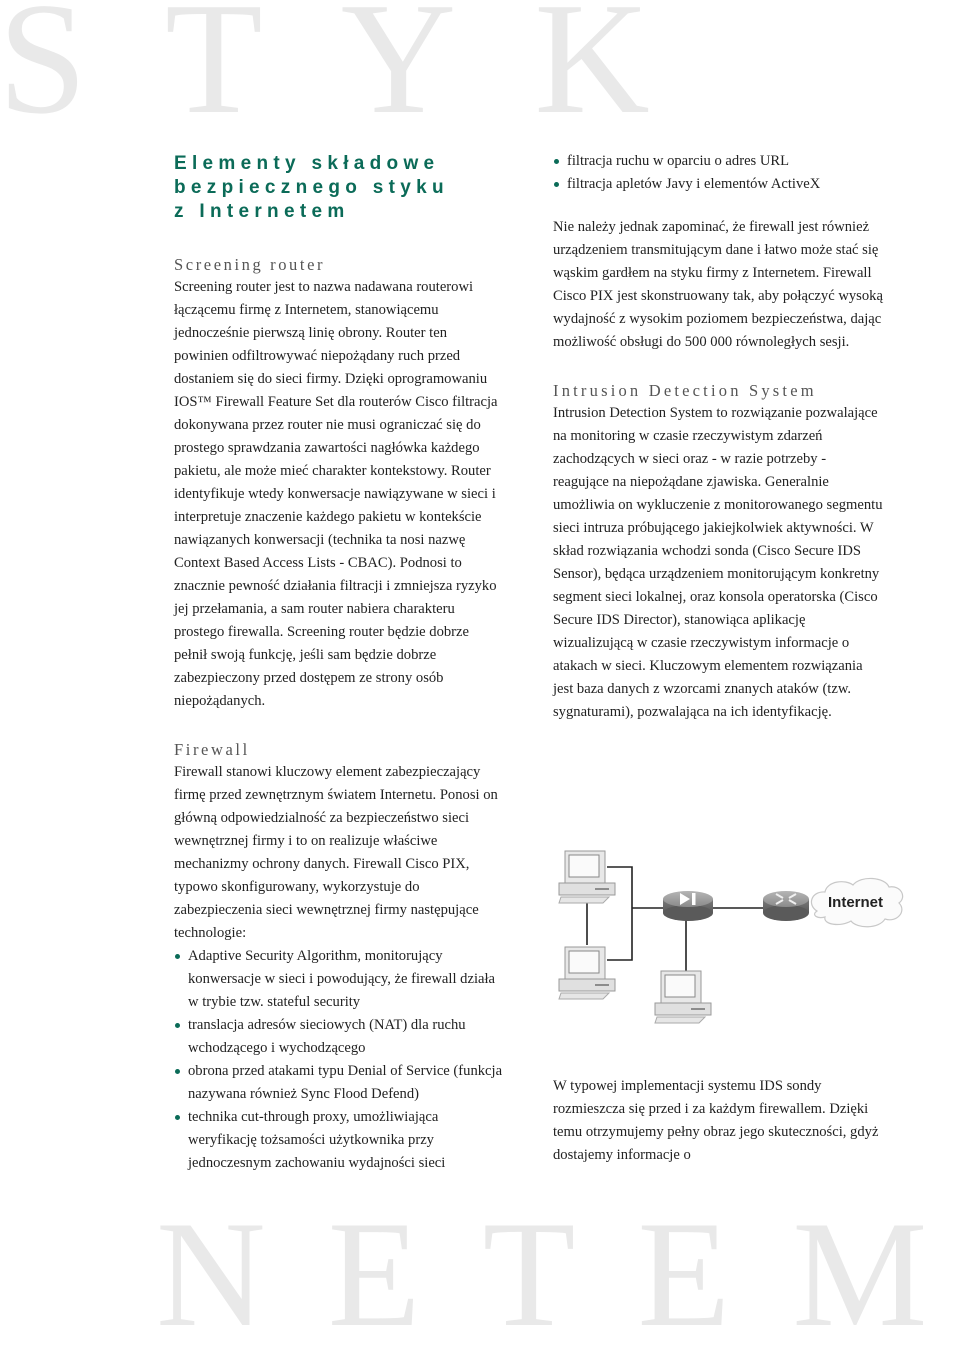 The image size is (960, 1358). I want to click on title-line-1: Elementy składowe, so click(307, 163).